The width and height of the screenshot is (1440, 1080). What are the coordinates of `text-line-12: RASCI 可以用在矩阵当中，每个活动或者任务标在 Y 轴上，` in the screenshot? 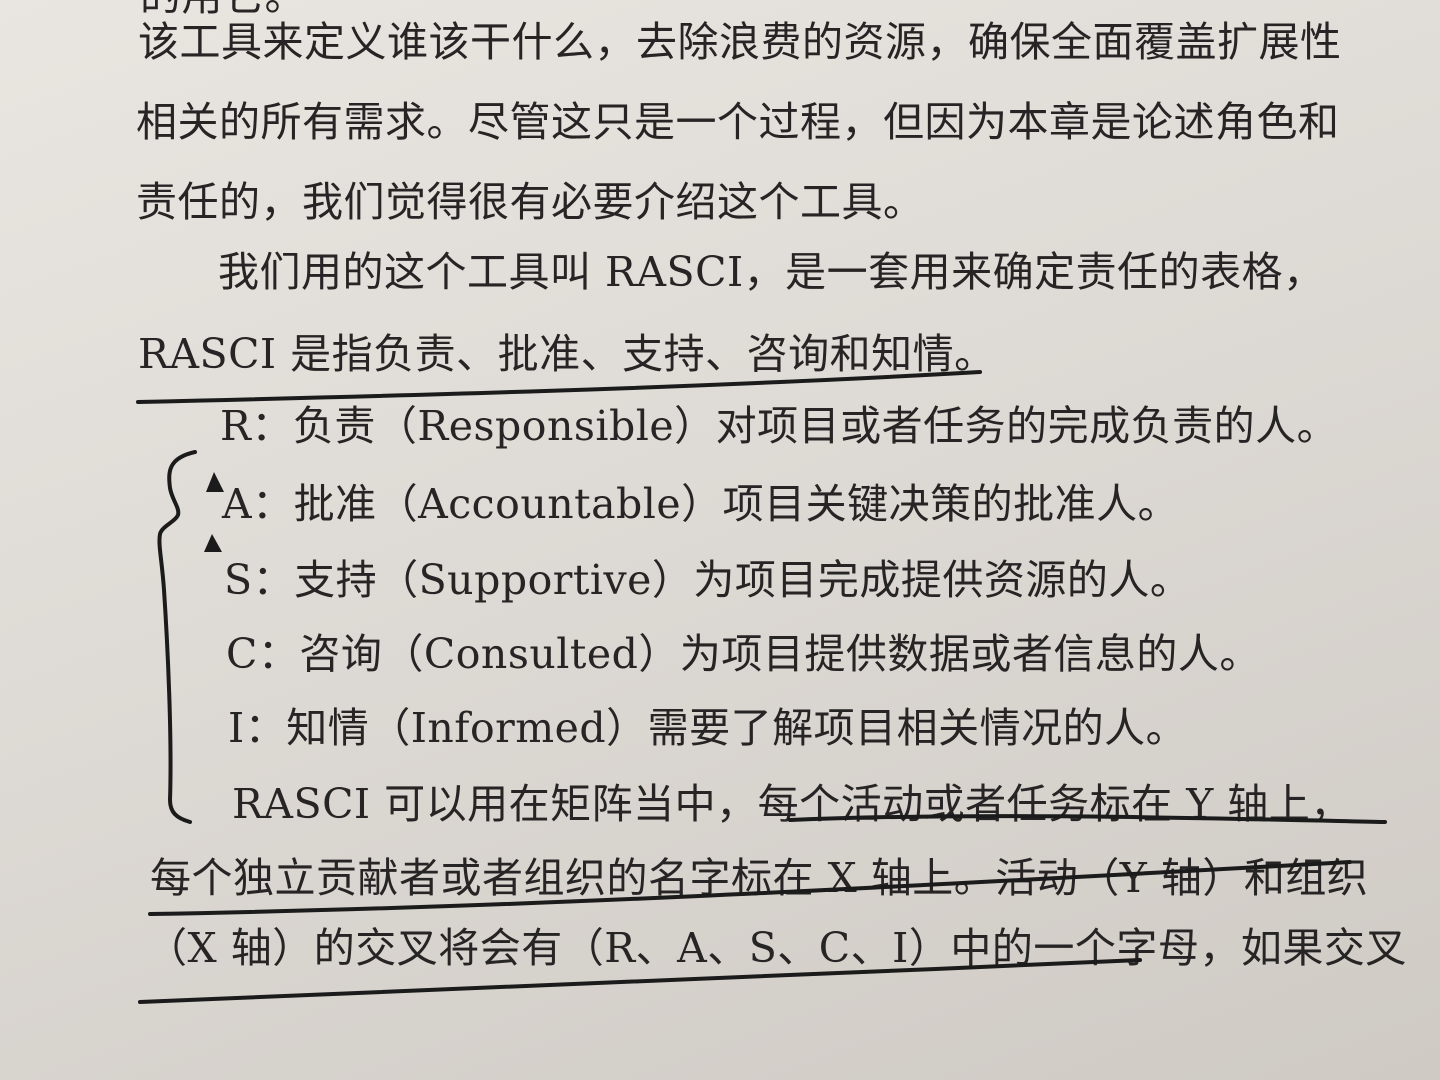 It's located at (792, 804).